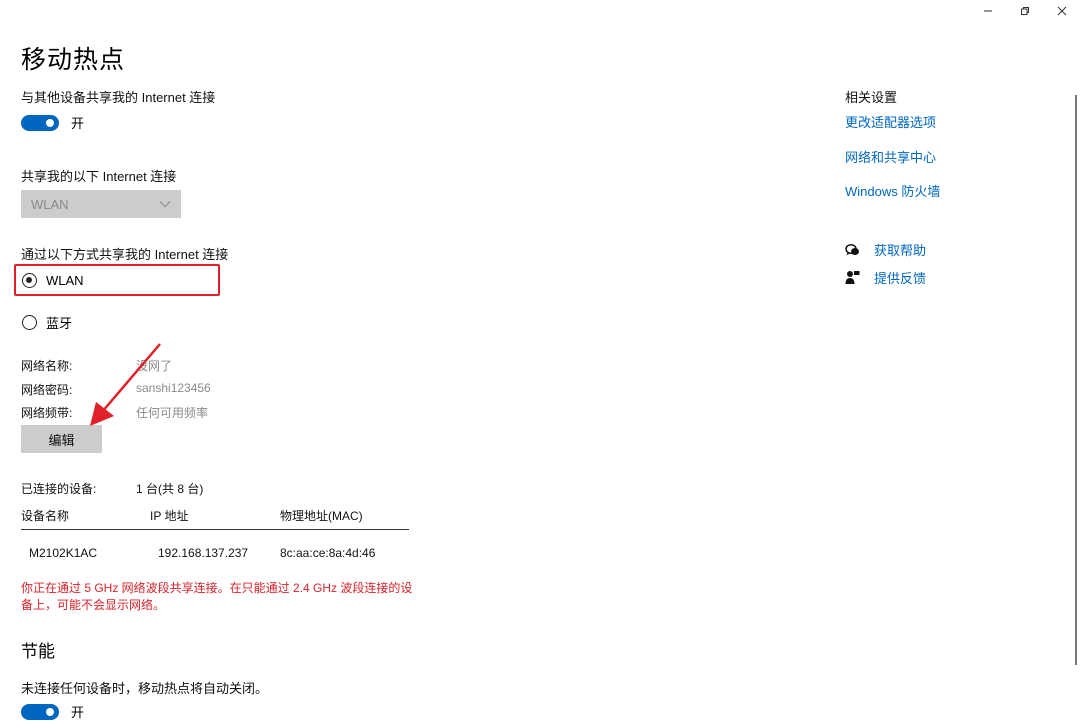 This screenshot has width=1080, height=728. Describe the element at coordinates (170, 489) in the screenshot. I see `connected-devices-value: 1 台(共 8 台)` at that location.